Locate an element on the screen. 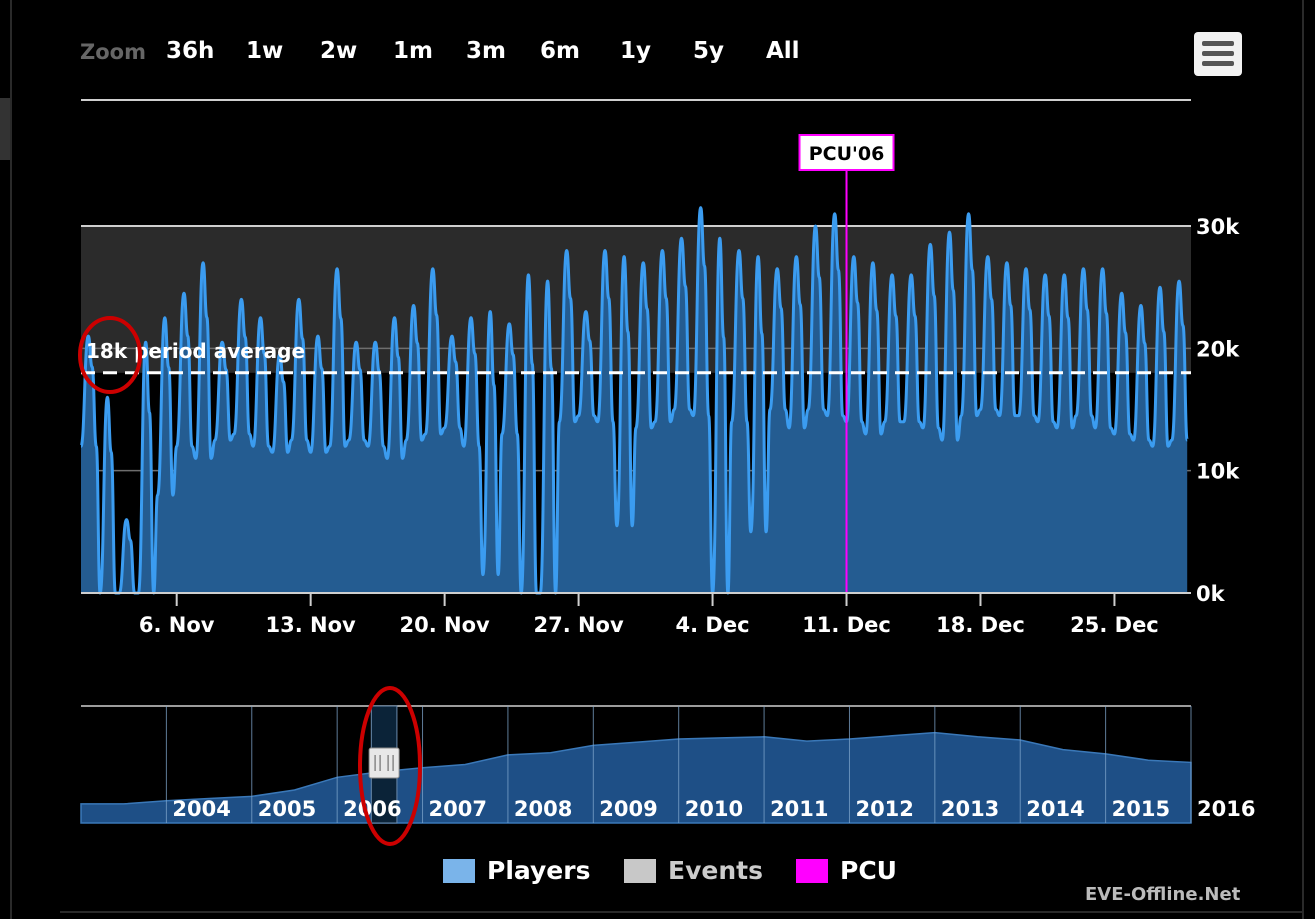 This screenshot has width=1315, height=919. y-tick-label: 30k is located at coordinates (1218, 227).